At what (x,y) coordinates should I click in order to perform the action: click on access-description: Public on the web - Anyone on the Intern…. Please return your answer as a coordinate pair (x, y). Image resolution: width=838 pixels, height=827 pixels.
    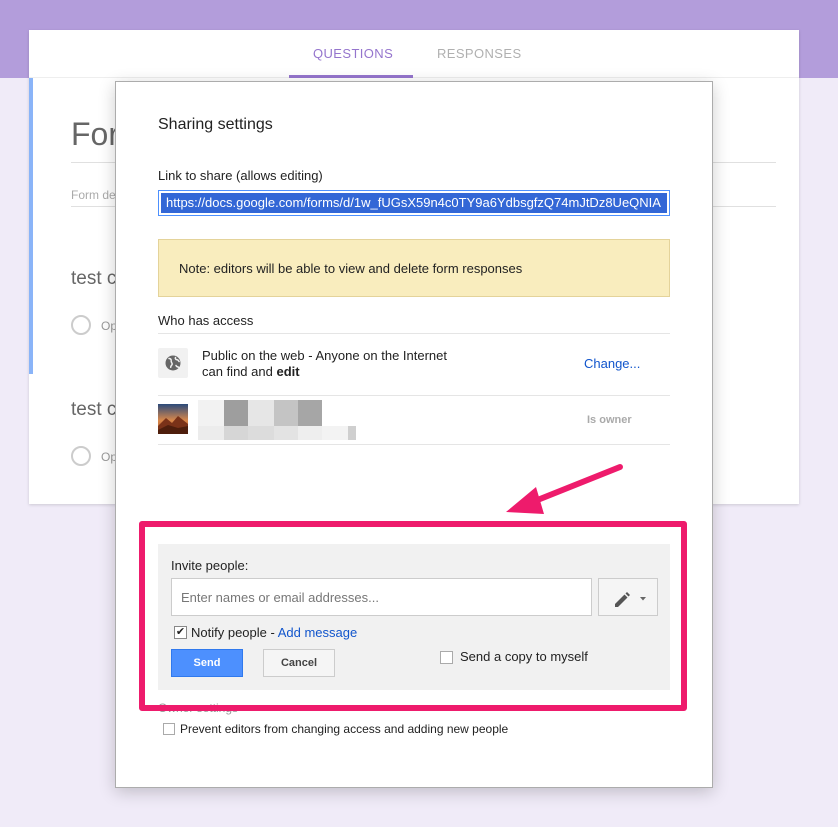
    Looking at the image, I should click on (325, 355).